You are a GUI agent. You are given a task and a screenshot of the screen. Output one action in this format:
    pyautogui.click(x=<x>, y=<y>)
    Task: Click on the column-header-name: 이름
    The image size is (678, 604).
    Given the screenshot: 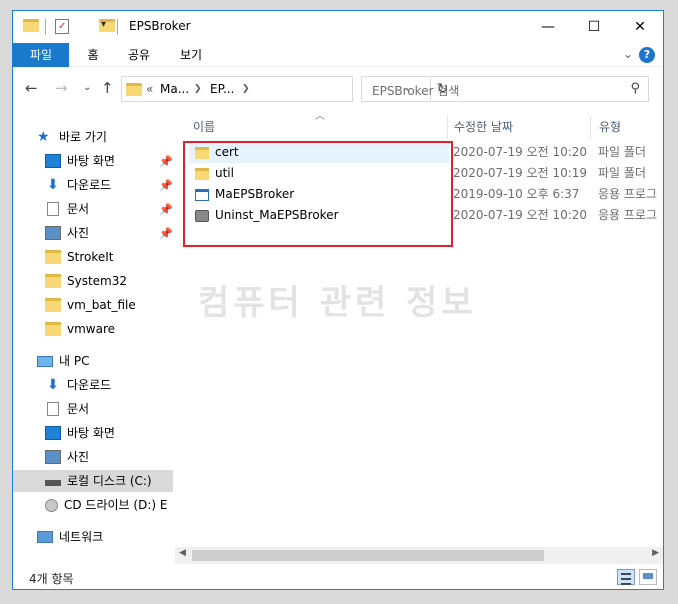 What is the action you would take?
    pyautogui.click(x=204, y=127)
    